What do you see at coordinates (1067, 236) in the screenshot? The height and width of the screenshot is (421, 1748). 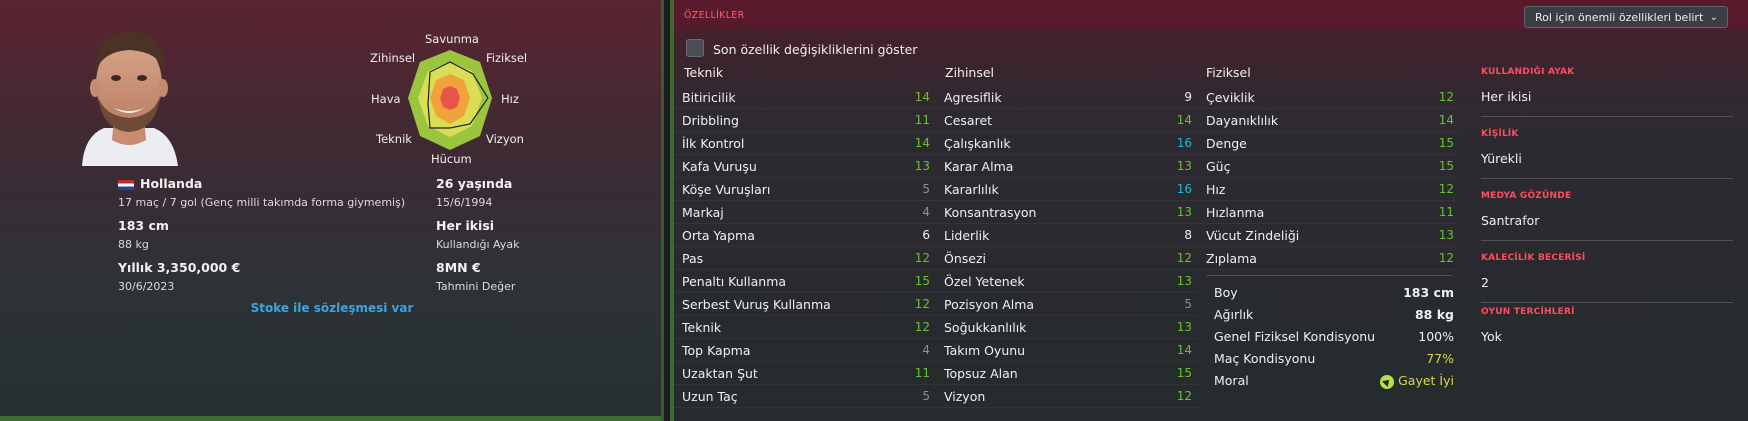 I see `attribute-row: Liderlik 8` at bounding box center [1067, 236].